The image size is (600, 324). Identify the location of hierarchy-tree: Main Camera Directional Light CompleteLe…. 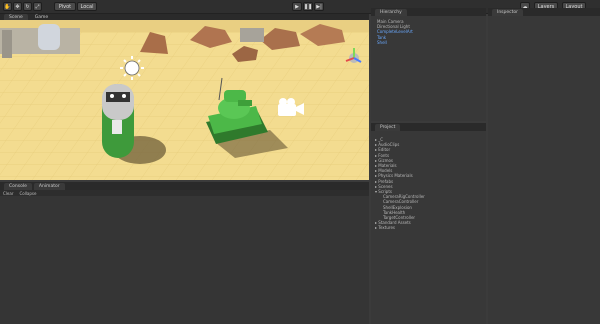
(428, 30).